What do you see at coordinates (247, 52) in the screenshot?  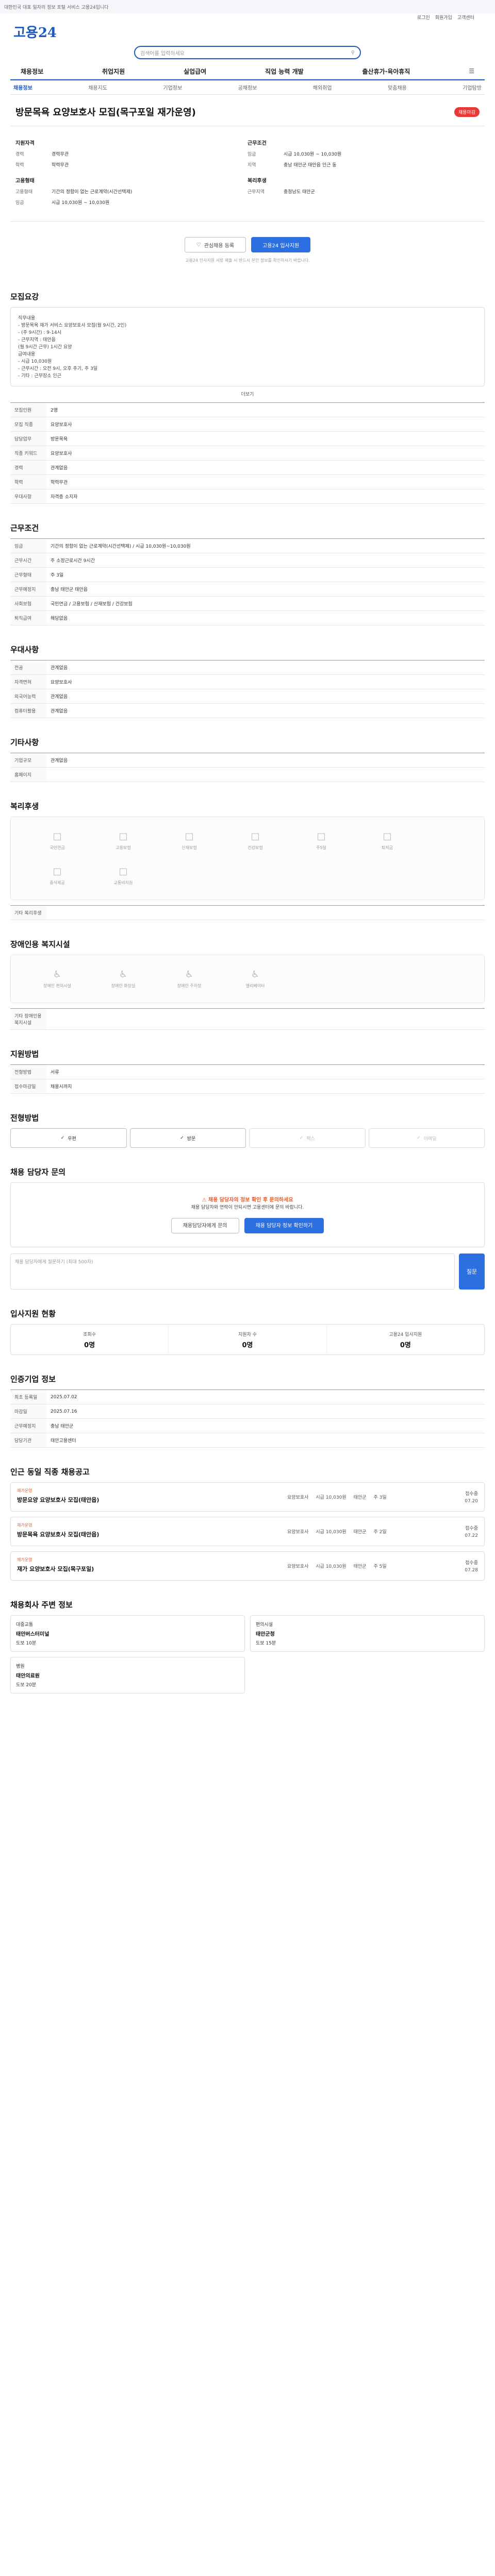 I see `search-input: 검색어를 입력하세요 ⚲` at bounding box center [247, 52].